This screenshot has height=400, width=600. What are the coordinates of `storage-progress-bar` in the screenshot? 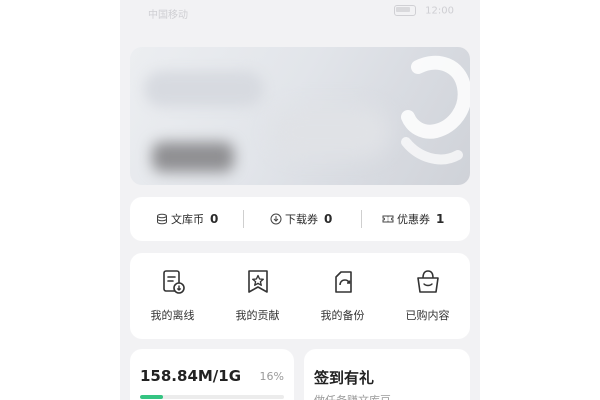 It's located at (212, 397).